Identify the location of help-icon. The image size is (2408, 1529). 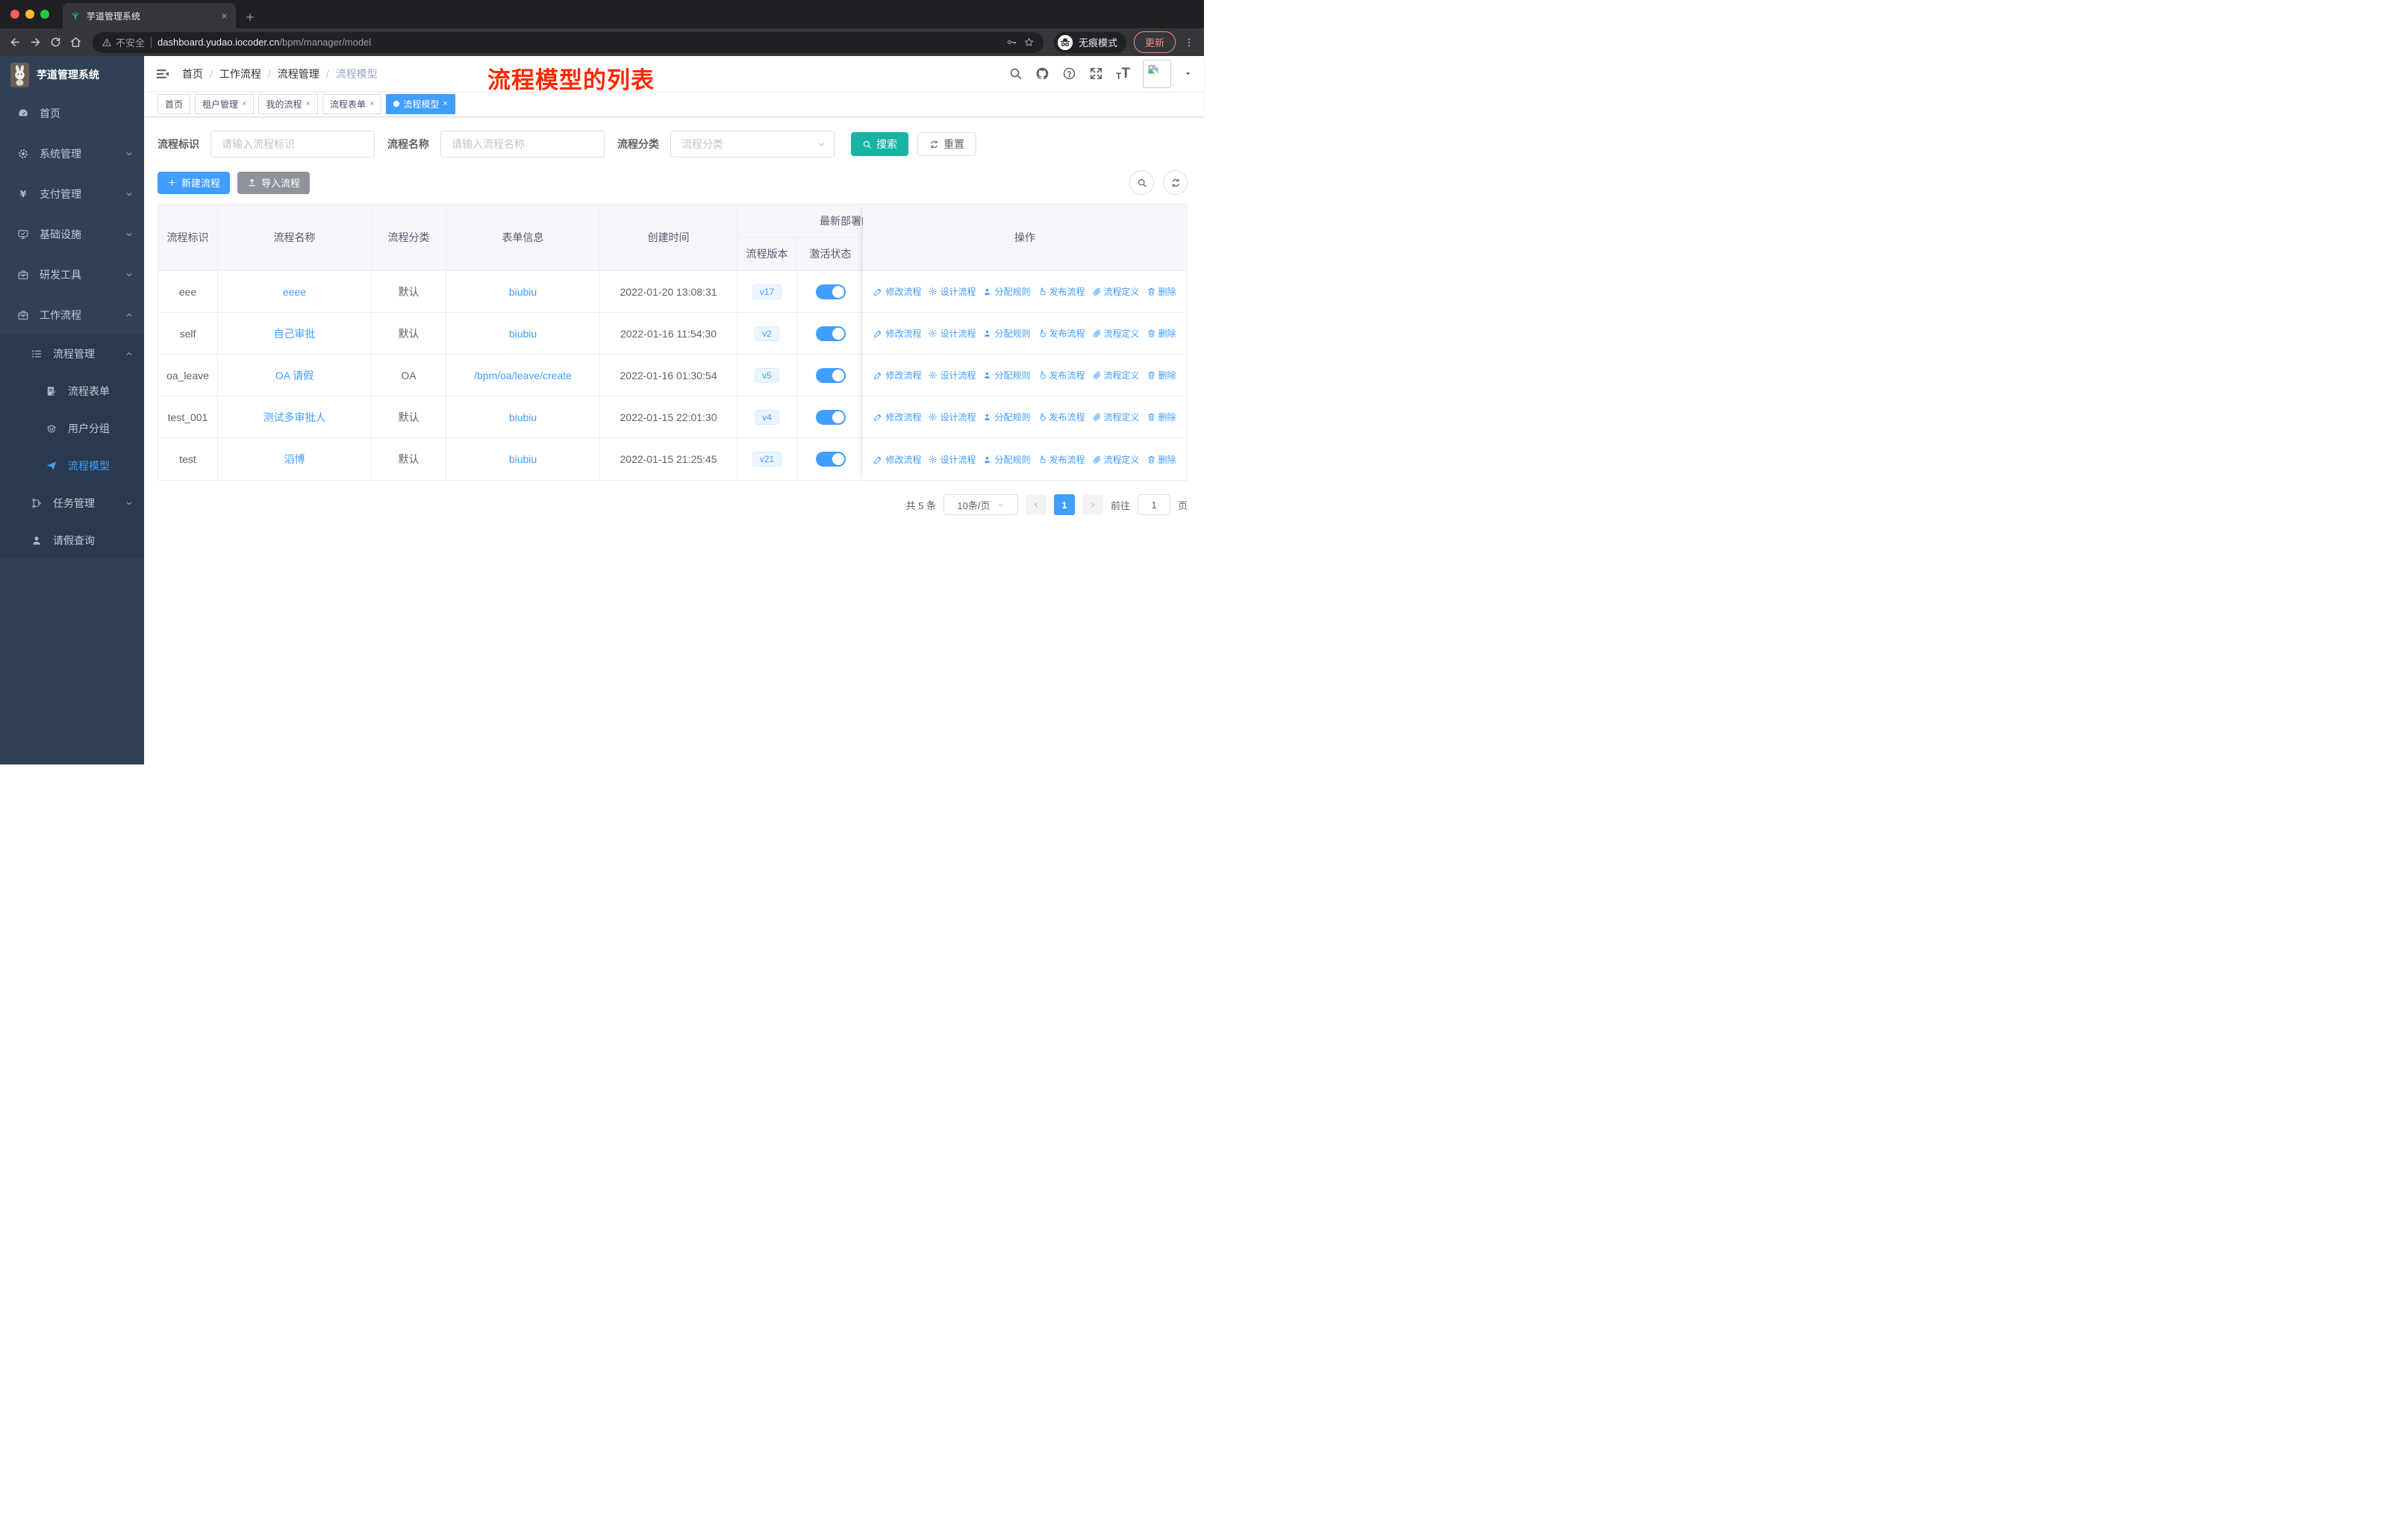
(1069, 73).